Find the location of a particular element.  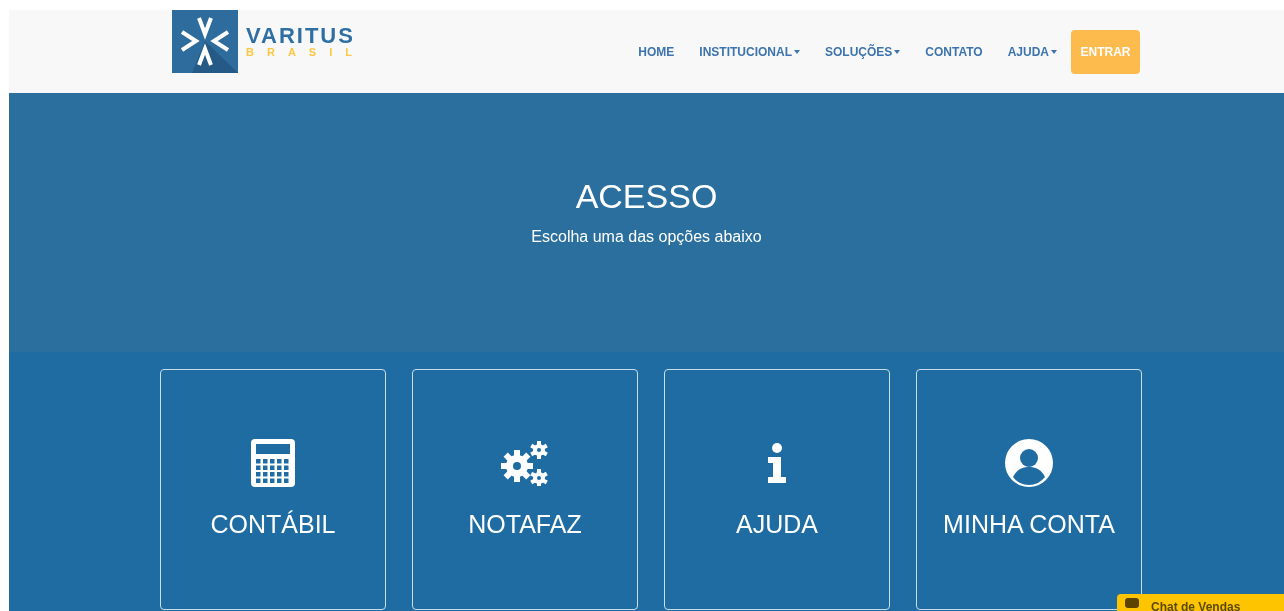

hero-subtitle: Escolha uma das opções abaixo is located at coordinates (646, 237).